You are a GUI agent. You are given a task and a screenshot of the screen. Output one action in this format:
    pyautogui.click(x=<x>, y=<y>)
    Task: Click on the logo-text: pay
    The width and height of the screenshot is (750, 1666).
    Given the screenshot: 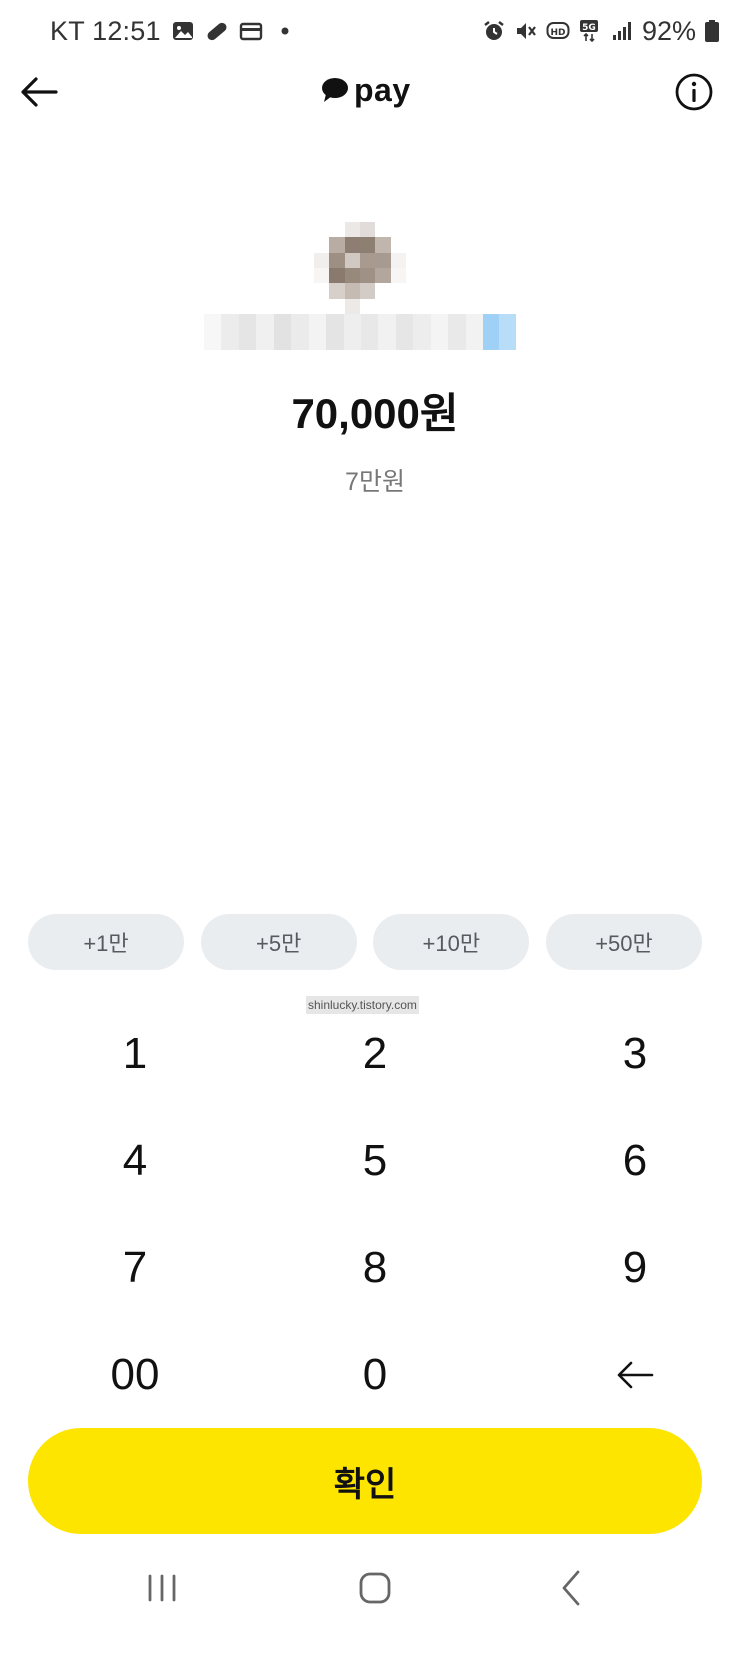 What is the action you would take?
    pyautogui.click(x=382, y=89)
    